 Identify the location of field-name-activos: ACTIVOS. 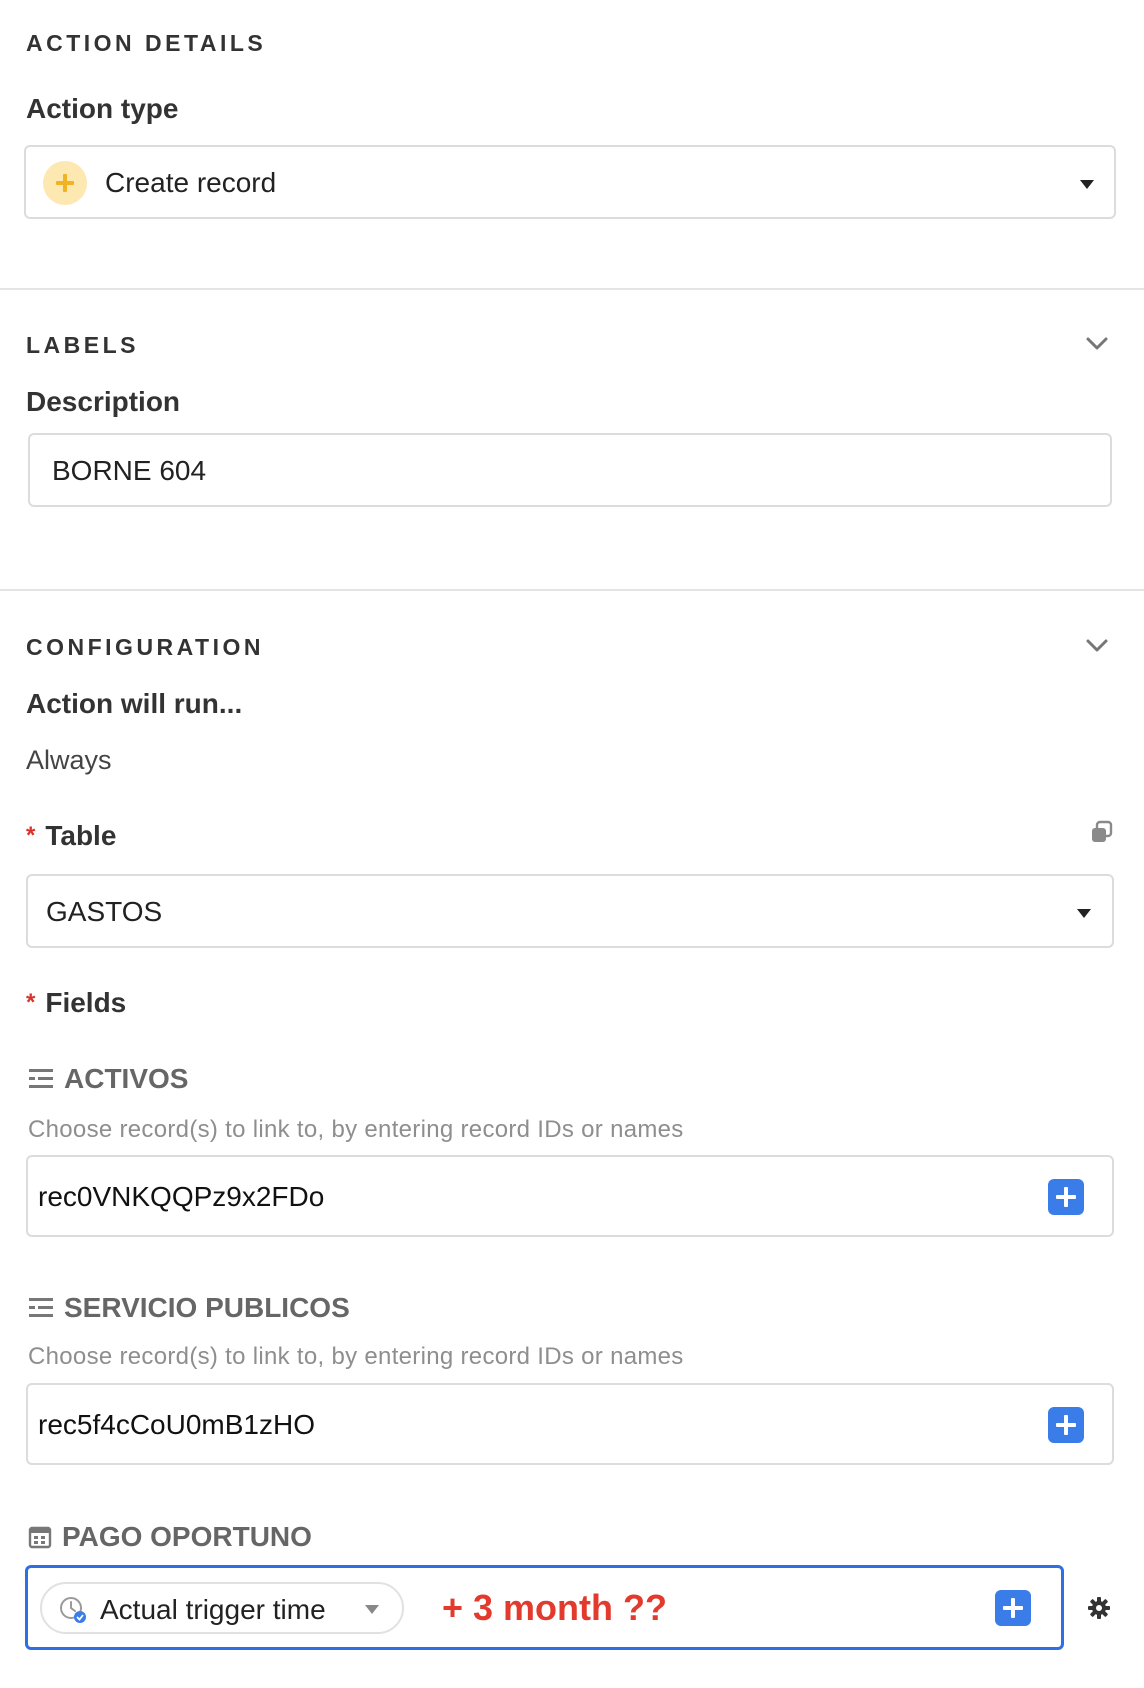
(108, 1079).